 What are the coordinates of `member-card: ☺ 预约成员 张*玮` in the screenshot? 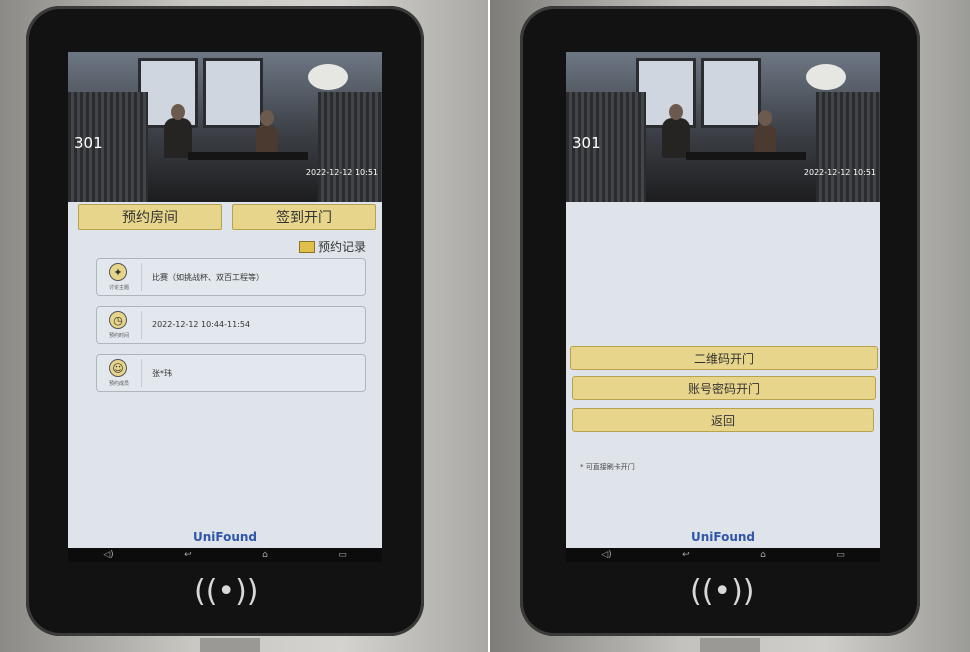 It's located at (231, 373).